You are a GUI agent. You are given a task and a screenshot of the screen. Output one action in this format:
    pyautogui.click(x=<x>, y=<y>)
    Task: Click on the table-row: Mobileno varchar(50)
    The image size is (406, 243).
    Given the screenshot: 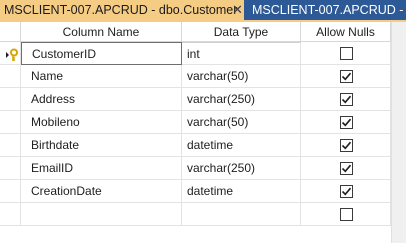 What is the action you would take?
    pyautogui.click(x=195, y=122)
    